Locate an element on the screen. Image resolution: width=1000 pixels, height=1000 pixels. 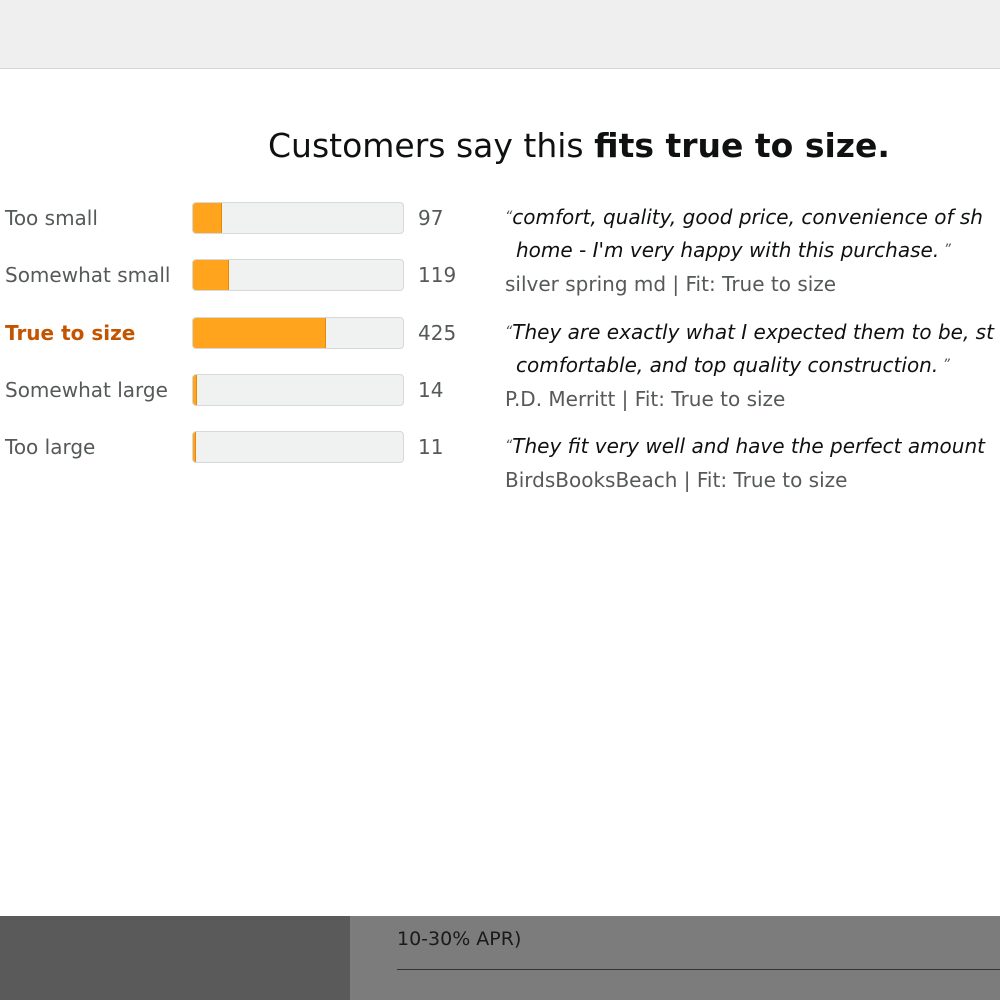
fit-label: True to size is located at coordinates (70, 333).